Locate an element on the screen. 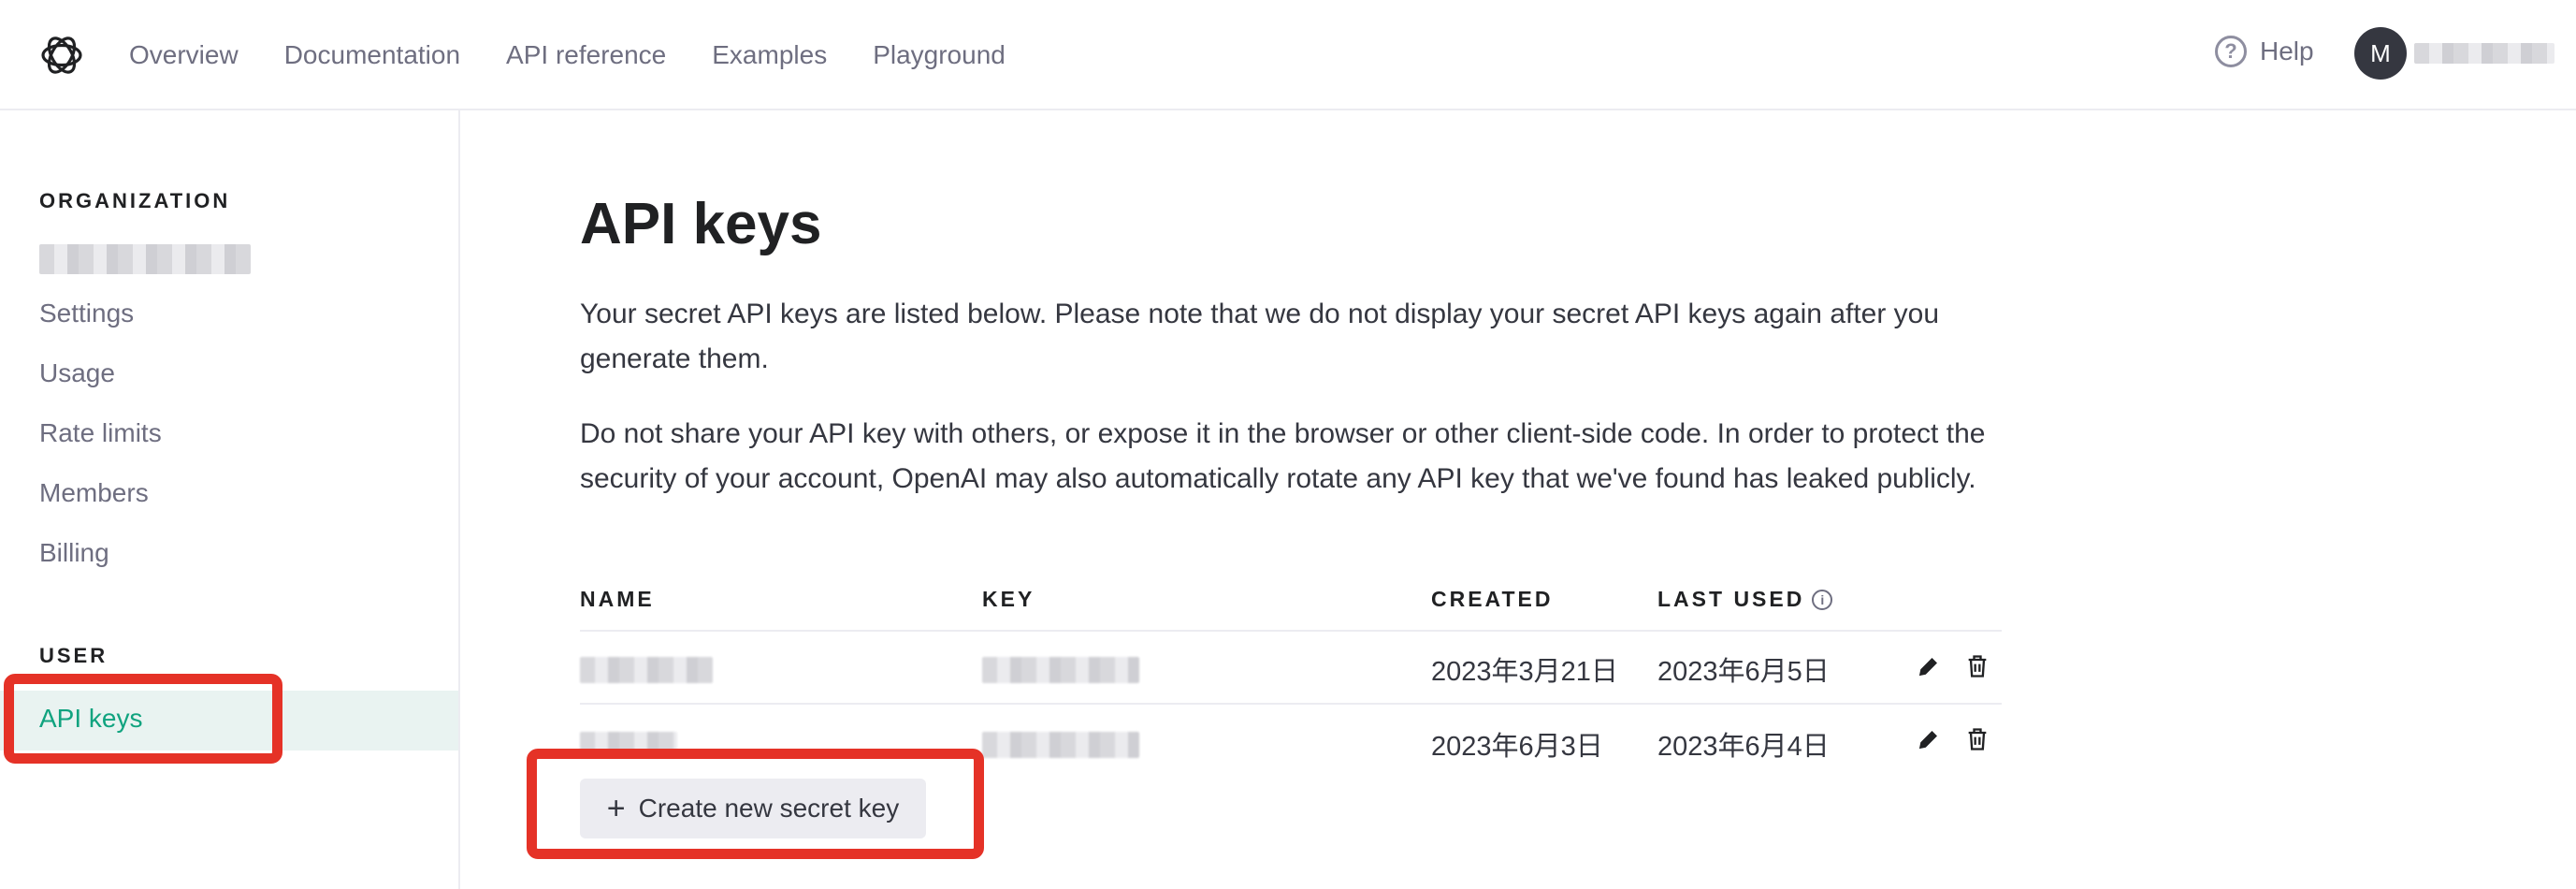 The width and height of the screenshot is (2576, 889). sidebar-heading-user: USER is located at coordinates (74, 655).